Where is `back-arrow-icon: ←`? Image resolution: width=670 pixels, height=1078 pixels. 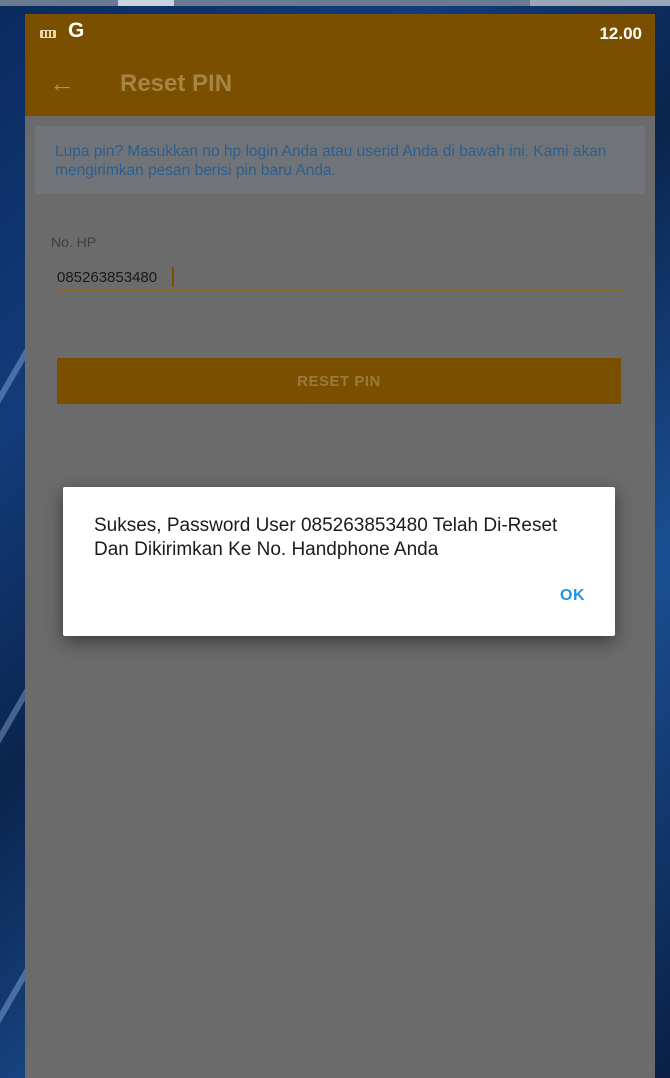 back-arrow-icon: ← is located at coordinates (62, 83).